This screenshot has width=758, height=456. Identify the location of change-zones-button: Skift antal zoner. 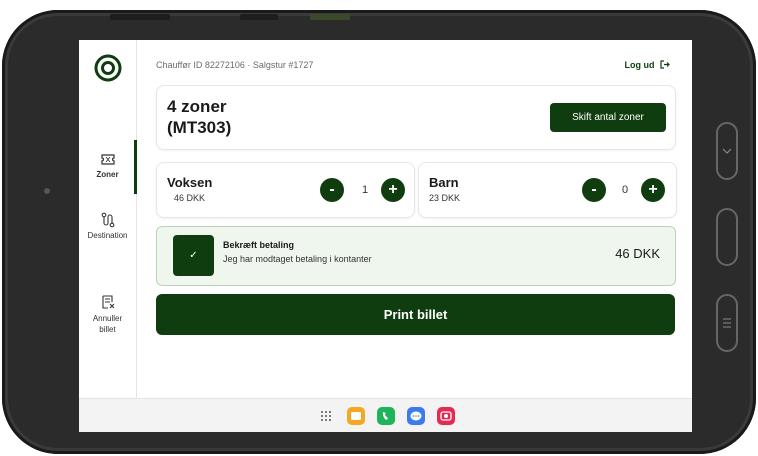
(608, 117).